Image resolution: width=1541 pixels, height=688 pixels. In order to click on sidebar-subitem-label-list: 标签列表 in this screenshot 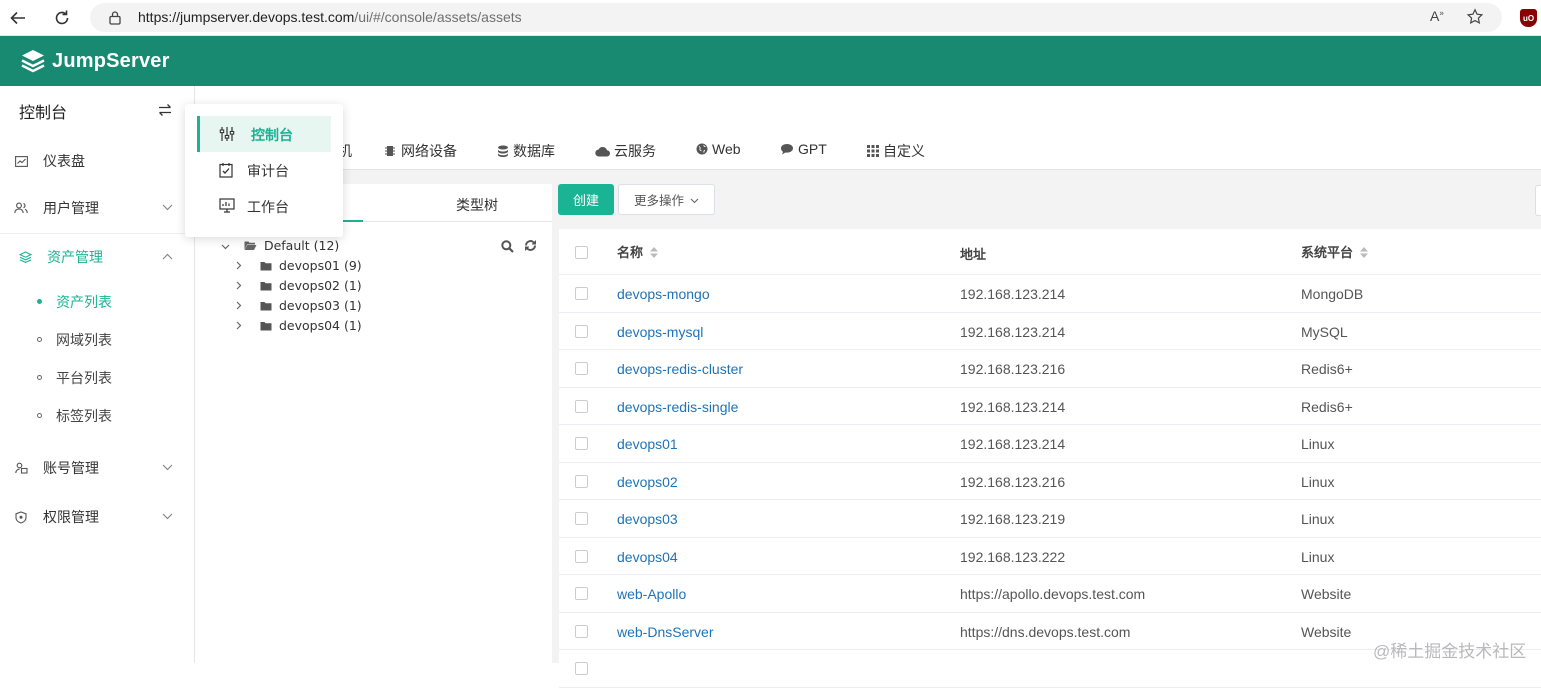, I will do `click(97, 415)`.